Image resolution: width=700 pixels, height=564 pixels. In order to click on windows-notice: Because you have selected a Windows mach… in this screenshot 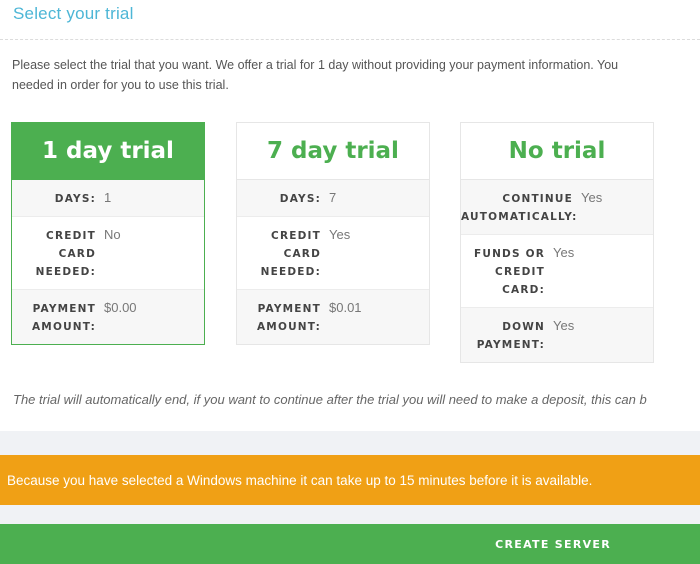, I will do `click(350, 480)`.